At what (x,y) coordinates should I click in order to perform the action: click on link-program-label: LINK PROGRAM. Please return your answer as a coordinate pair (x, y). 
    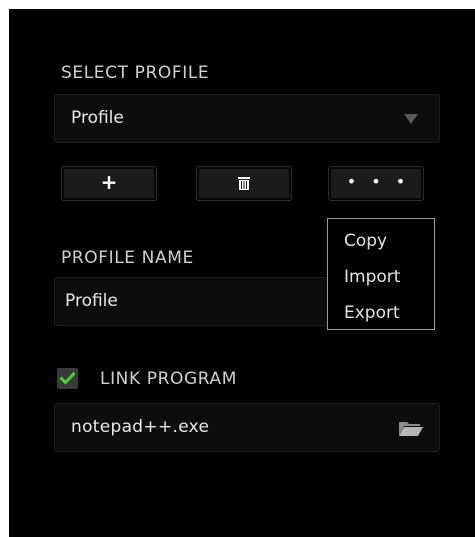
    Looking at the image, I should click on (168, 379).